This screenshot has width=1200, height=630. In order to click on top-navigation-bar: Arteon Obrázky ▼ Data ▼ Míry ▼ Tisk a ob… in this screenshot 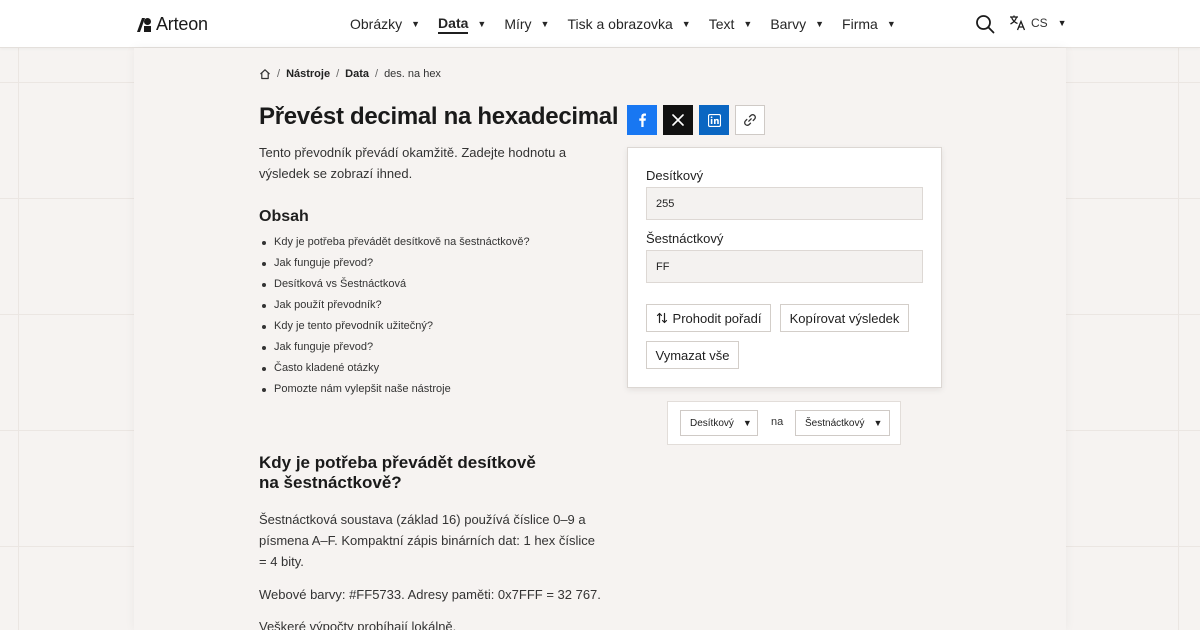, I will do `click(600, 24)`.